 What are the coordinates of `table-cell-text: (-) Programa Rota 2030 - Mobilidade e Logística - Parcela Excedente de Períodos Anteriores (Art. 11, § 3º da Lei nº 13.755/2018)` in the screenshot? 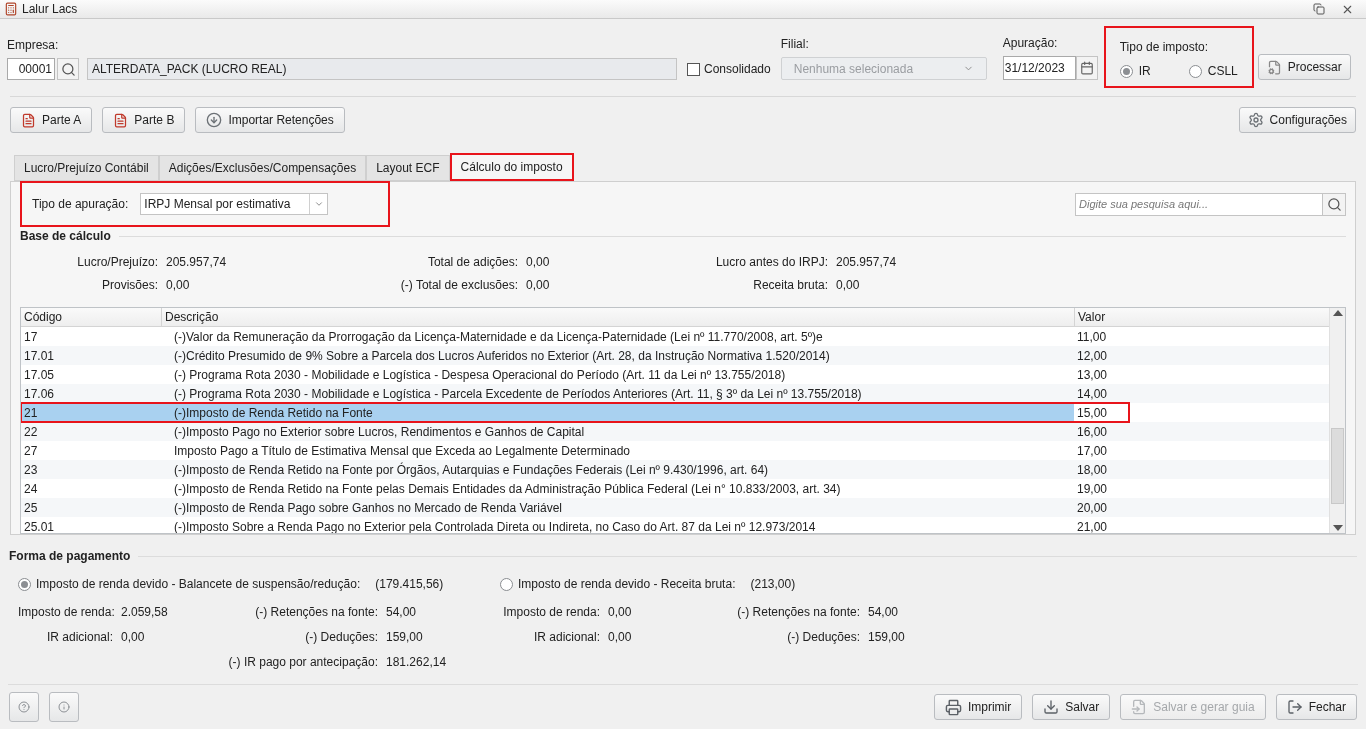 It's located at (518, 394).